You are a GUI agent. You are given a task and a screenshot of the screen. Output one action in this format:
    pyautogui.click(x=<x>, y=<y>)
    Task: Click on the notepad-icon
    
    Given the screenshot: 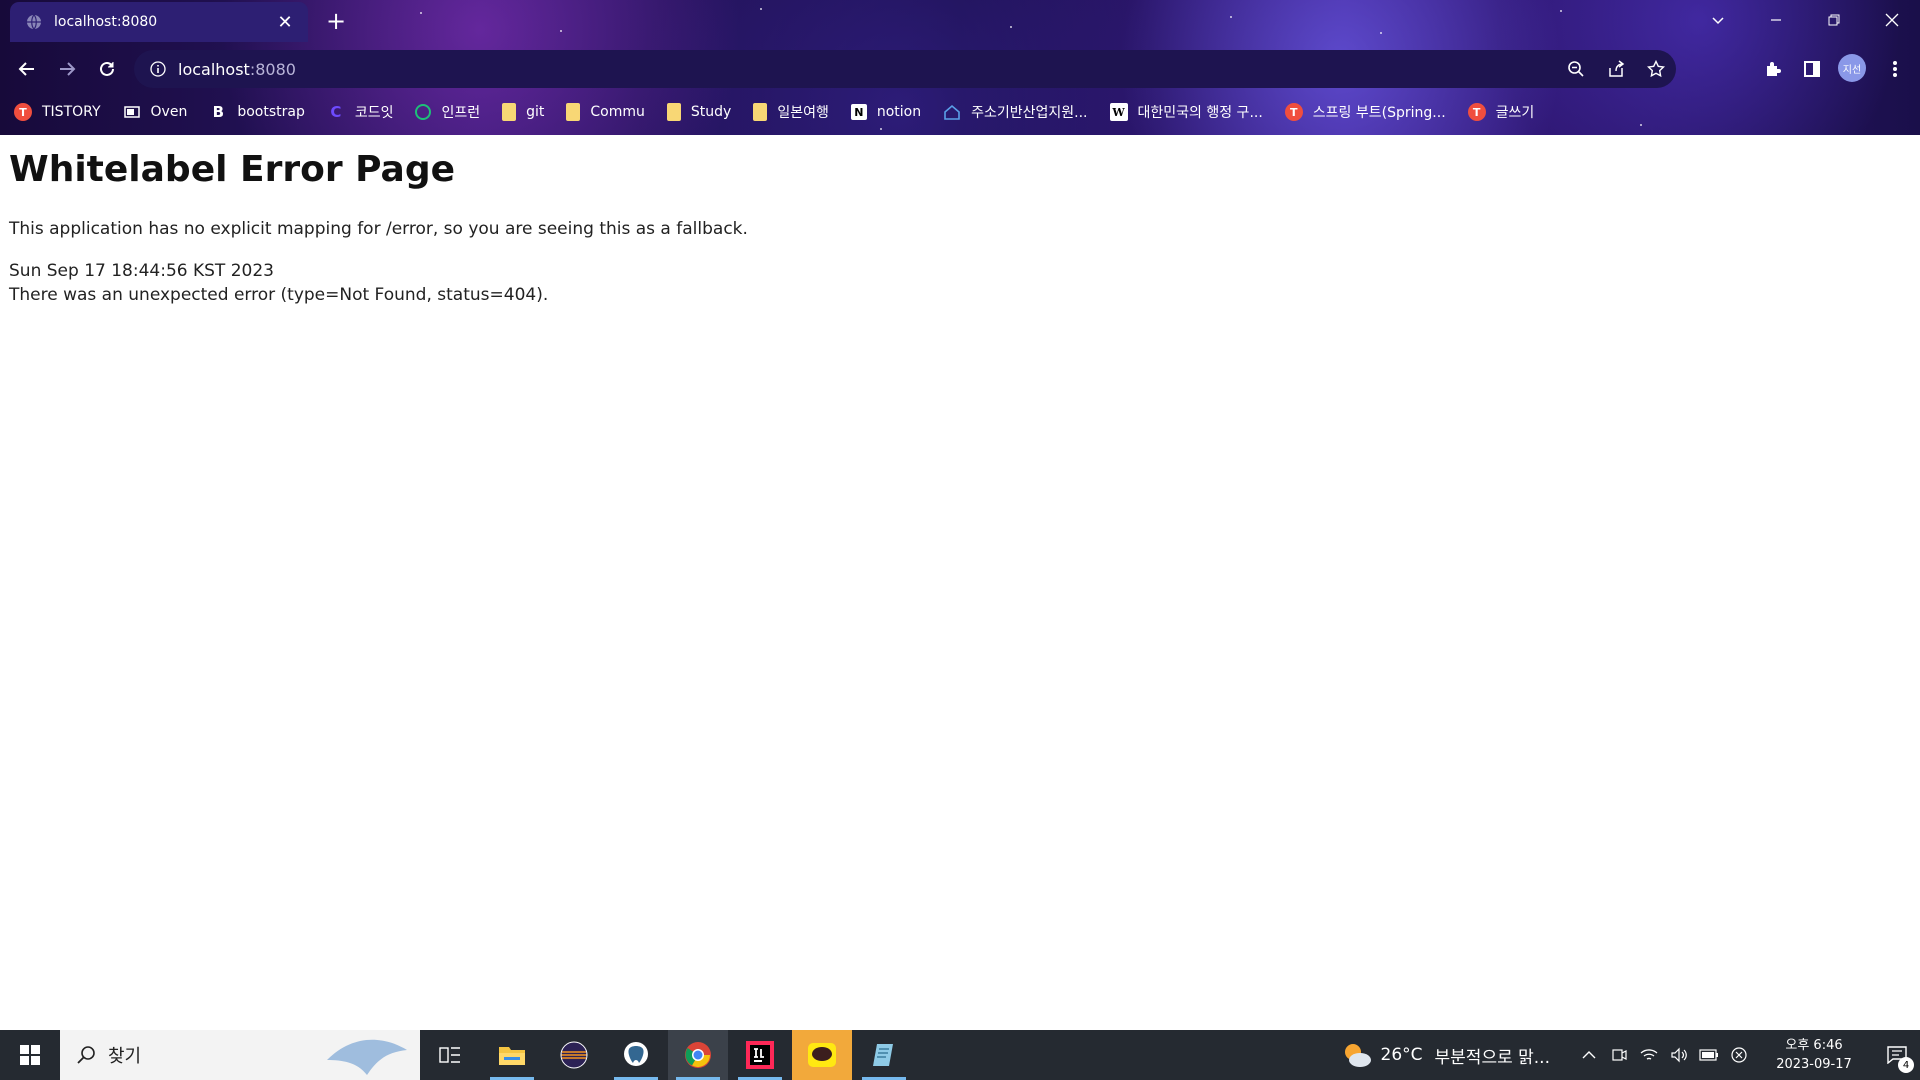 What is the action you would take?
    pyautogui.click(x=883, y=1055)
    